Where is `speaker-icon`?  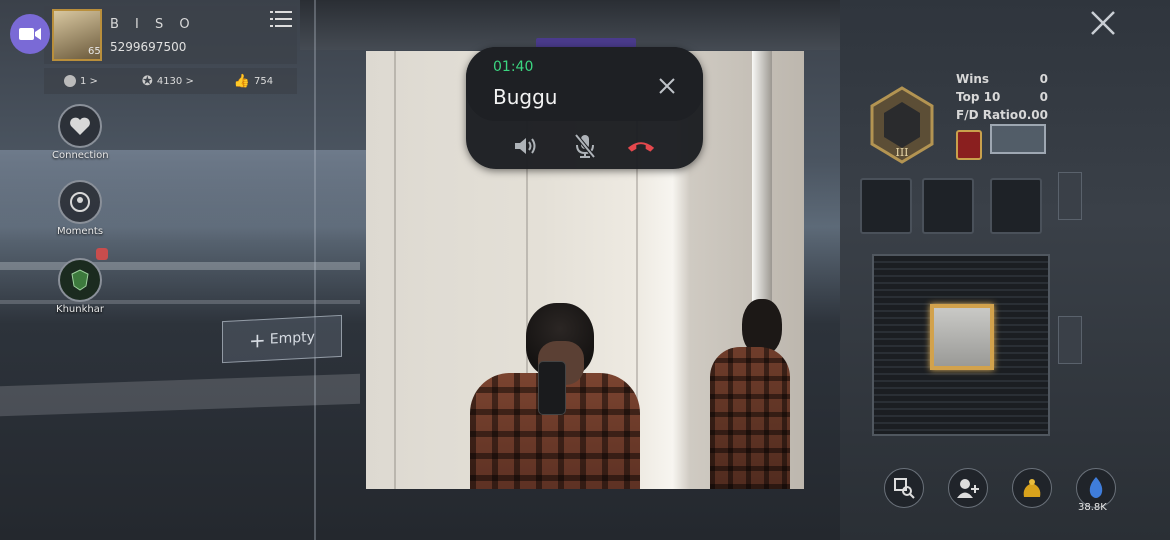 speaker-icon is located at coordinates (525, 146).